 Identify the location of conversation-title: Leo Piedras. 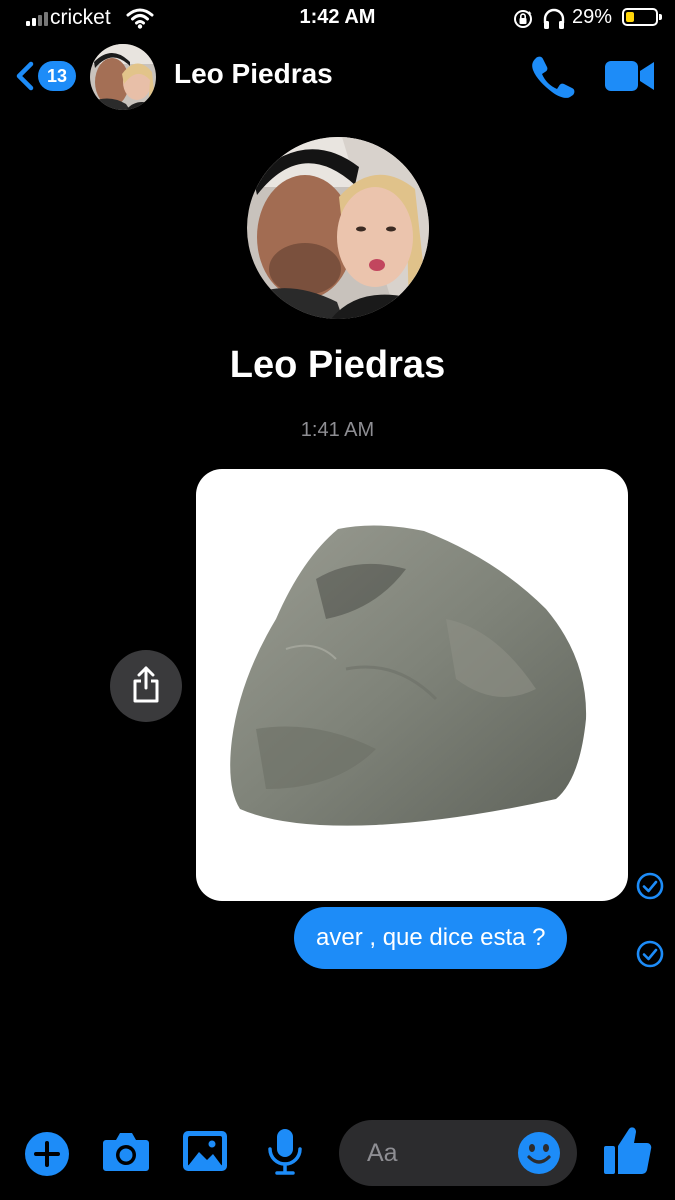
(253, 74).